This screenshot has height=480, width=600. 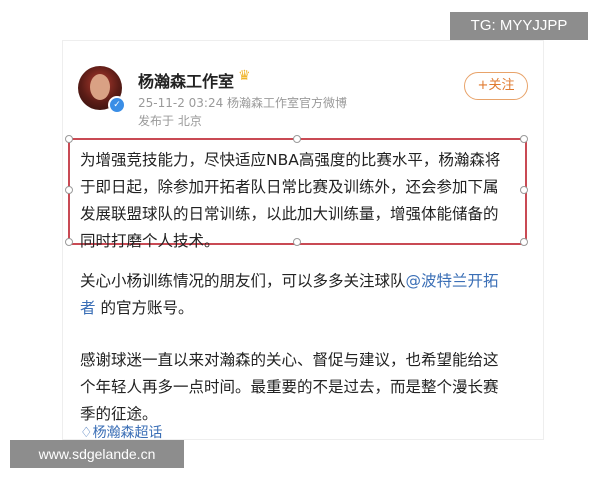 What do you see at coordinates (296, 295) in the screenshot?
I see `post-paragraph-2: 关心小杨训练情况的朋友们，可以多多关注球队@波特兰开拓者 的官方账号。` at bounding box center [296, 295].